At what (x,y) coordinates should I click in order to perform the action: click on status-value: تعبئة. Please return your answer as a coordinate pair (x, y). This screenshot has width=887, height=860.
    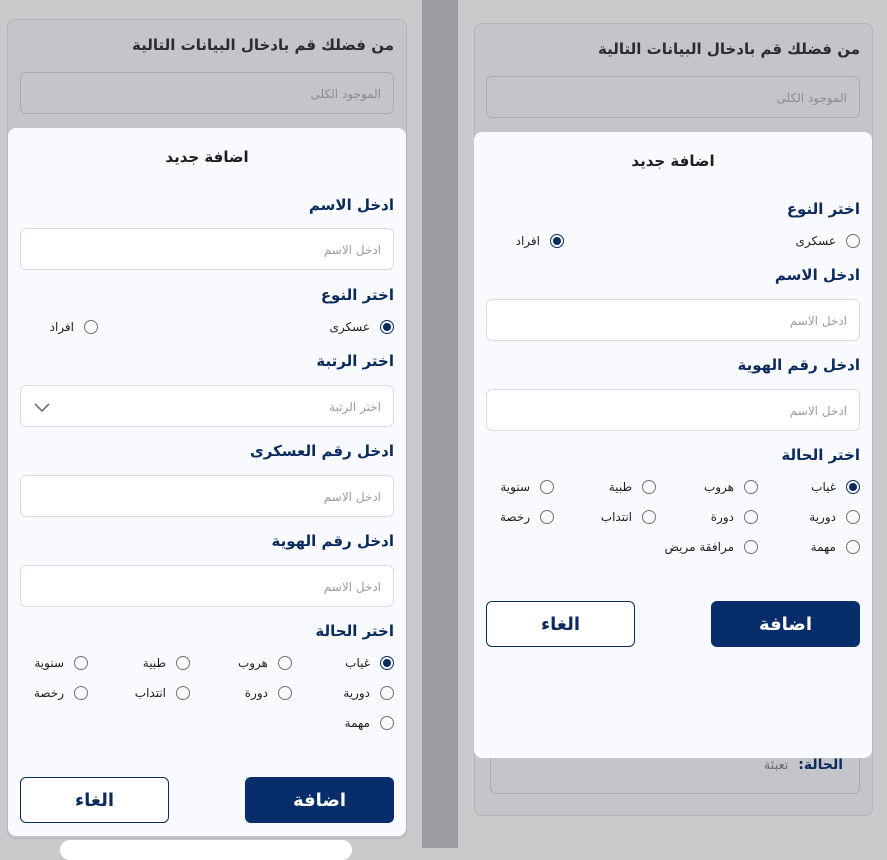
    Looking at the image, I should click on (776, 765).